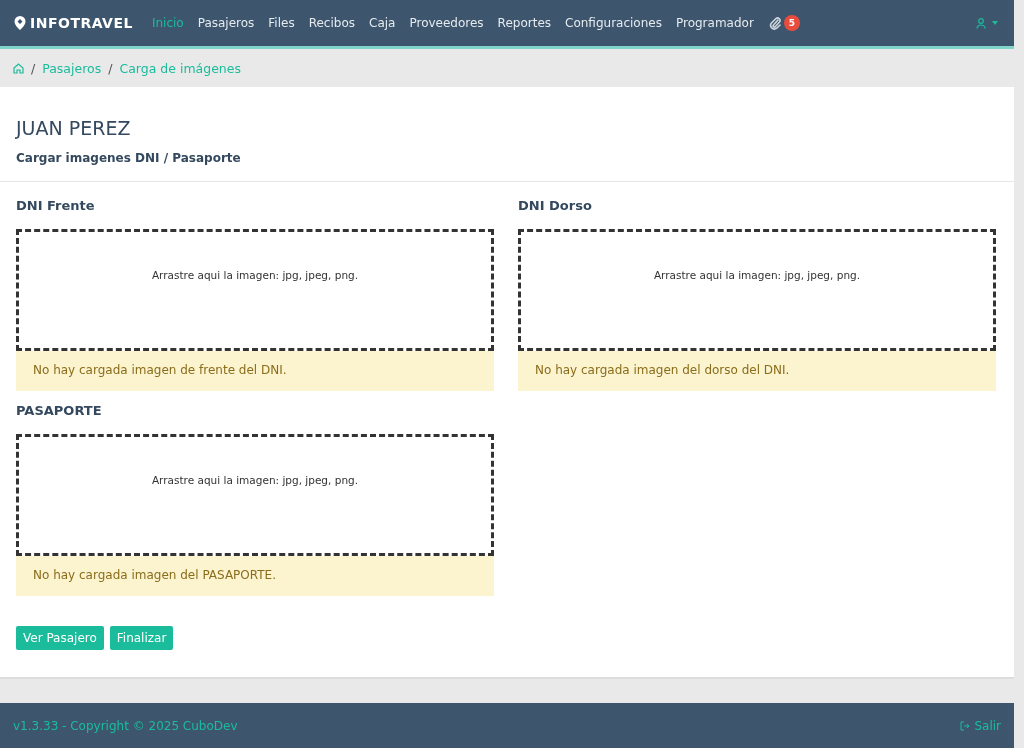  Describe the element at coordinates (125, 725) in the screenshot. I see `copyright-text: v1.3.33 - Copyright © 2025 CuboDev` at that location.